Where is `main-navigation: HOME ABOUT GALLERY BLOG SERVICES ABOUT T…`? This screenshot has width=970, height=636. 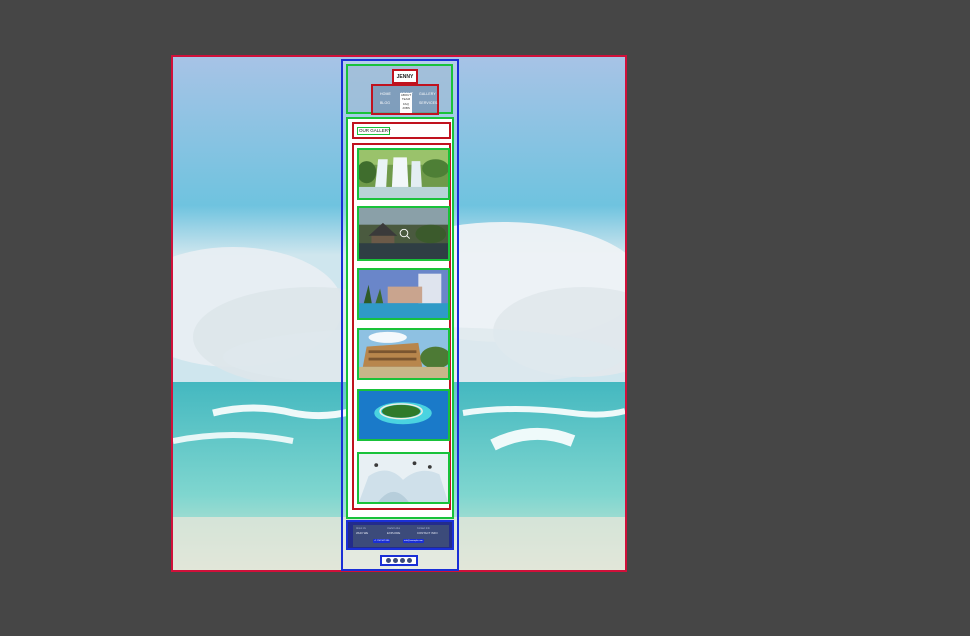
main-navigation: HOME ABOUT GALLERY BLOG SERVICES ABOUT T… is located at coordinates (405, 99).